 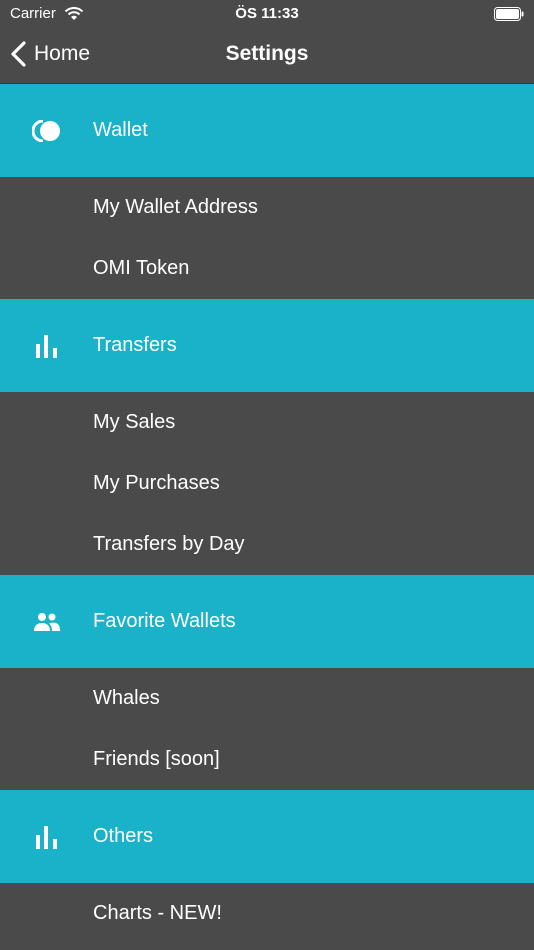 What do you see at coordinates (267, 207) in the screenshot?
I see `list-item-my-wallet-address: My Wallet Address` at bounding box center [267, 207].